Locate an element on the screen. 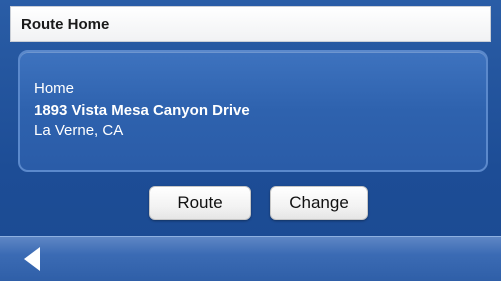  change-button-label: Change is located at coordinates (319, 202).